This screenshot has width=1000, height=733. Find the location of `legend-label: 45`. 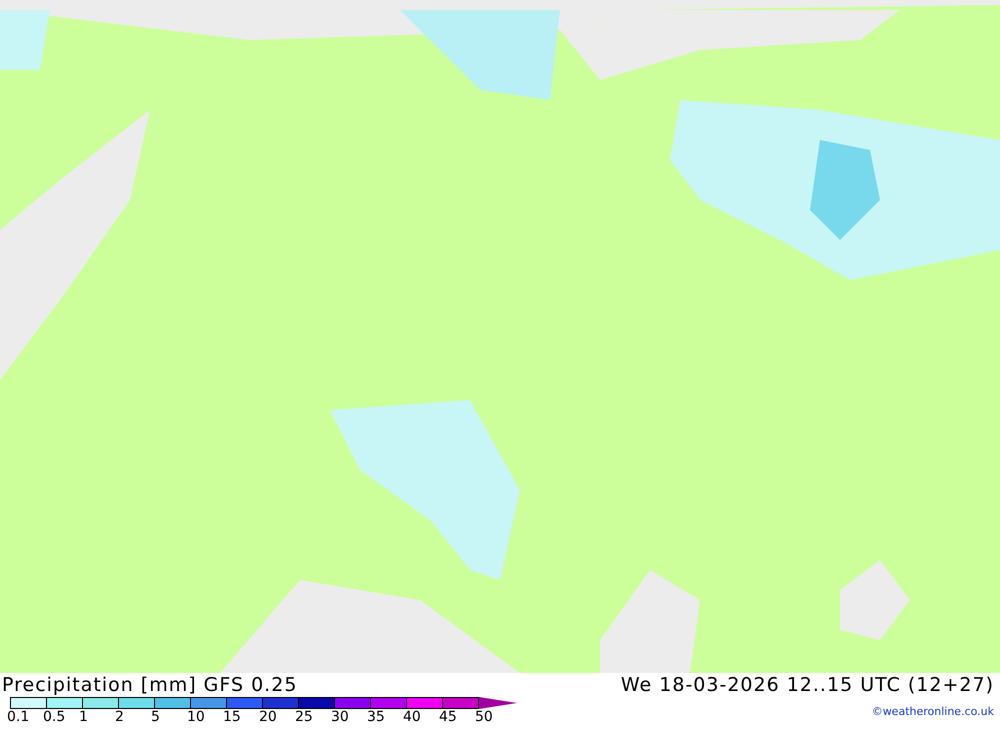

legend-label: 45 is located at coordinates (448, 717).